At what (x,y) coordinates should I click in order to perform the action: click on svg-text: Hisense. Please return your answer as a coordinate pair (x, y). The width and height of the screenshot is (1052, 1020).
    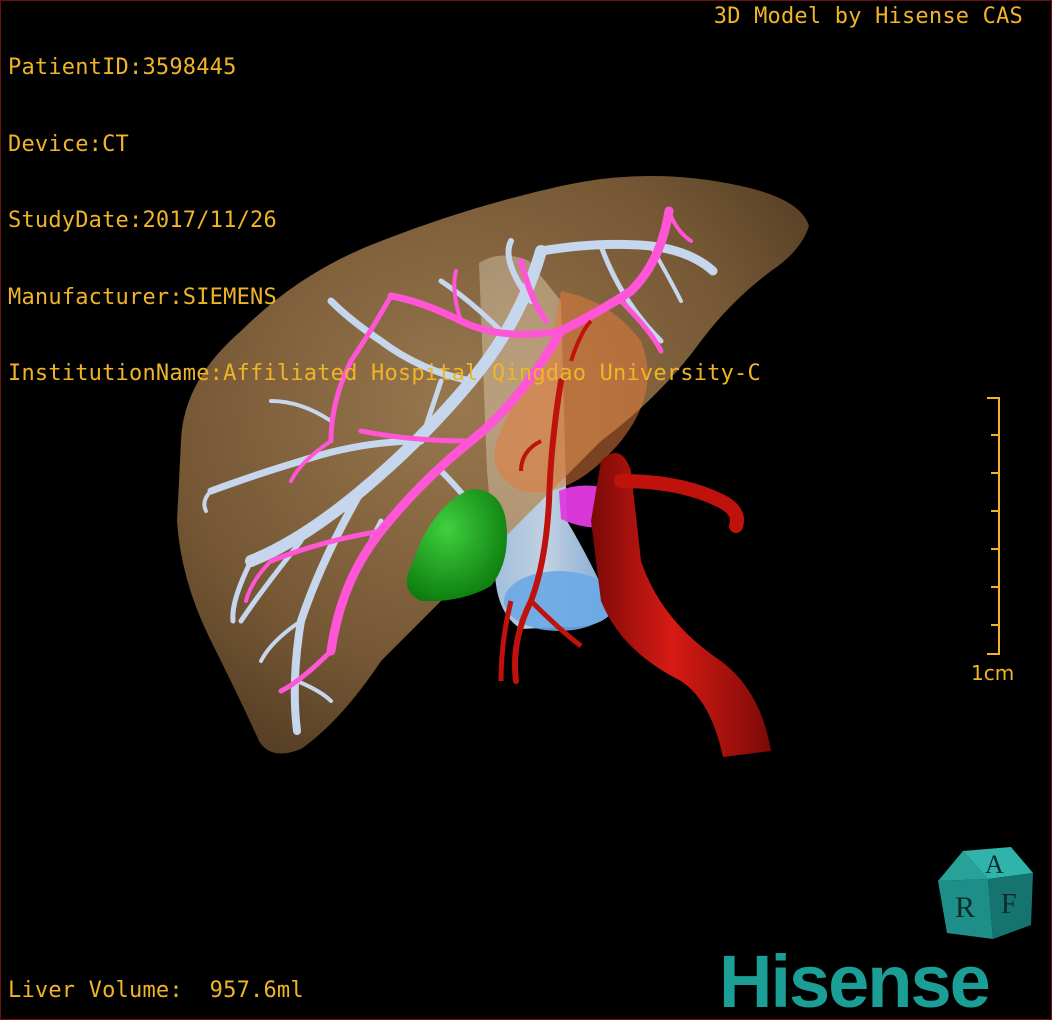
    Looking at the image, I should click on (854, 981).